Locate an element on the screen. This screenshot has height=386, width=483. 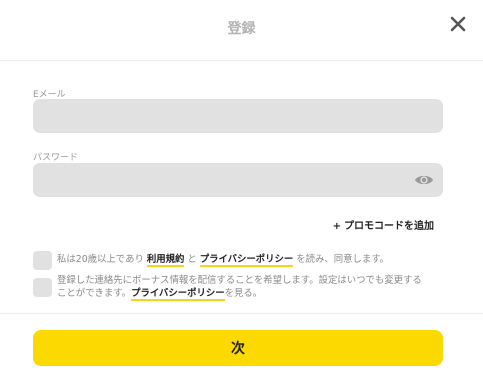
plus-icon: + is located at coordinates (336, 226).